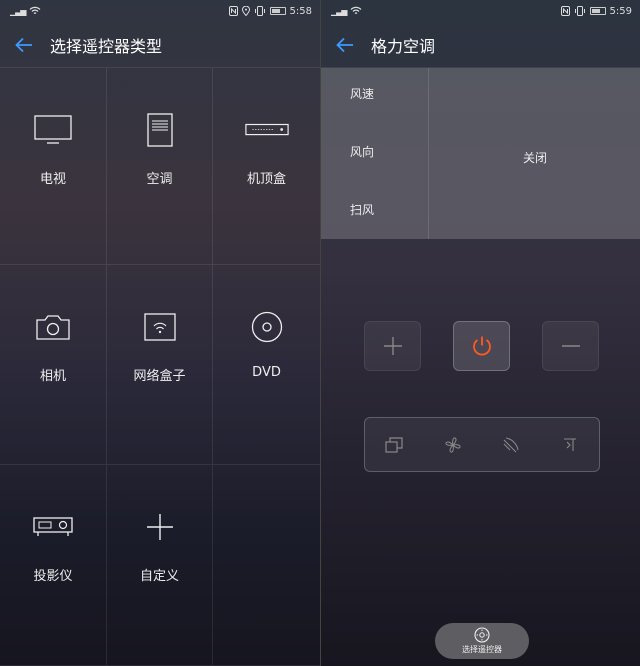  Describe the element at coordinates (570, 445) in the screenshot. I see `swing-icon` at that location.